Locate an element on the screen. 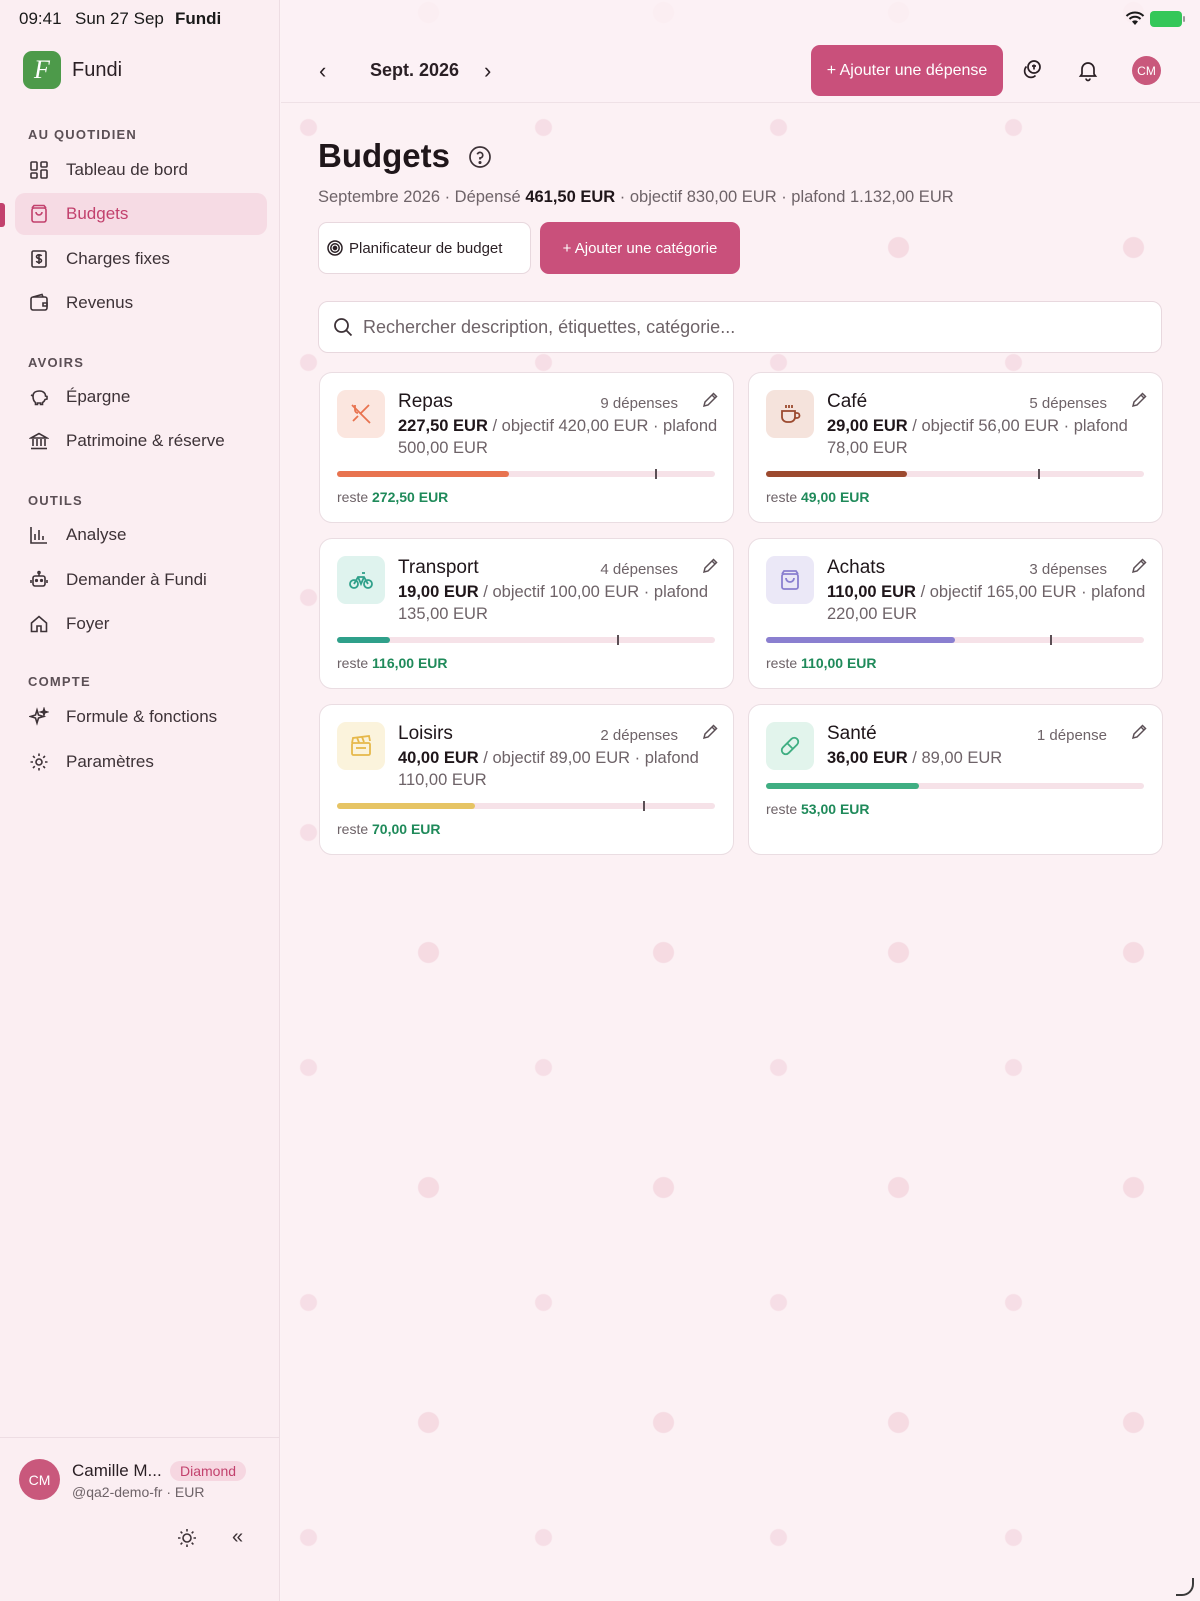 This screenshot has height=1601, width=1200. card-detail: 36,00 EUR / 89,00 EUR is located at coordinates (987, 758).